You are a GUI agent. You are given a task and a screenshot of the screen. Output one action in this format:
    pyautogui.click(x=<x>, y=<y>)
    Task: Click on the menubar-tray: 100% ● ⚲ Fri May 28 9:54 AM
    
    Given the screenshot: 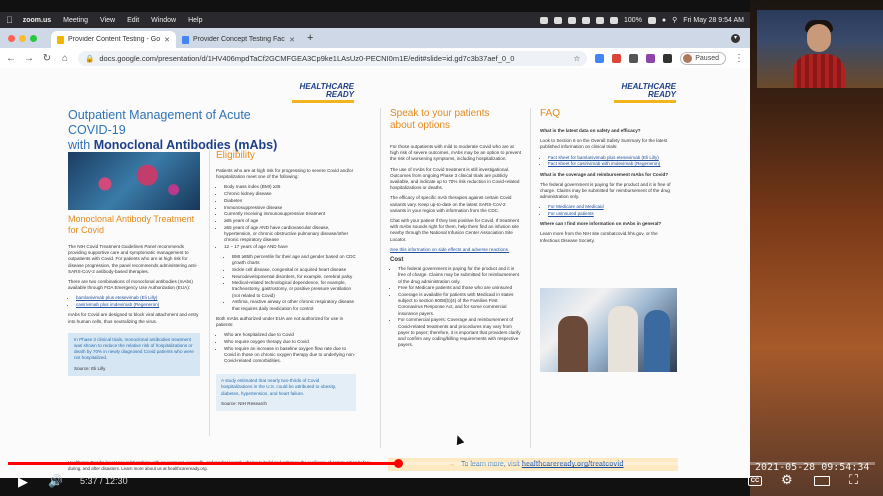 What is the action you would take?
    pyautogui.click(x=642, y=20)
    